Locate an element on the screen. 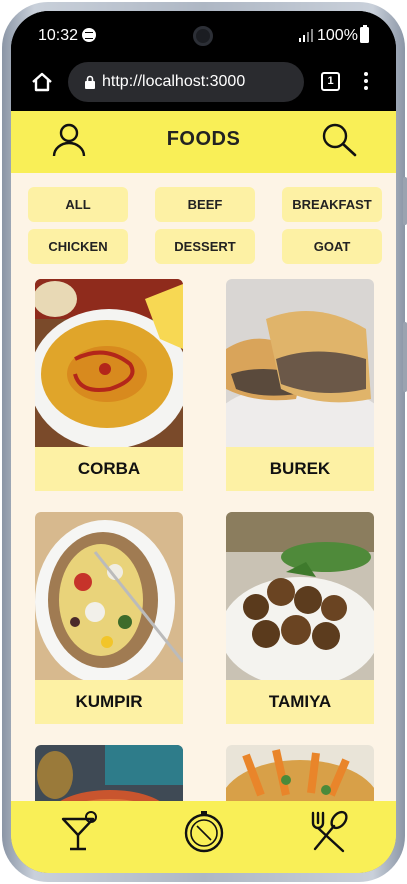  category-chicken: CHICKEN is located at coordinates (78, 246).